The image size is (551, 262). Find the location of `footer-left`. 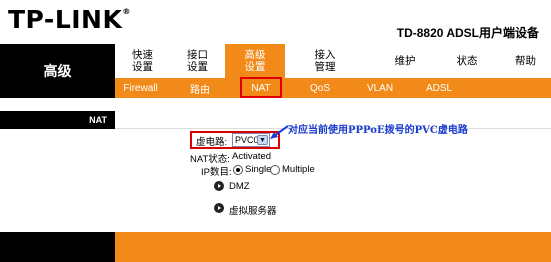

footer-left is located at coordinates (57, 247).